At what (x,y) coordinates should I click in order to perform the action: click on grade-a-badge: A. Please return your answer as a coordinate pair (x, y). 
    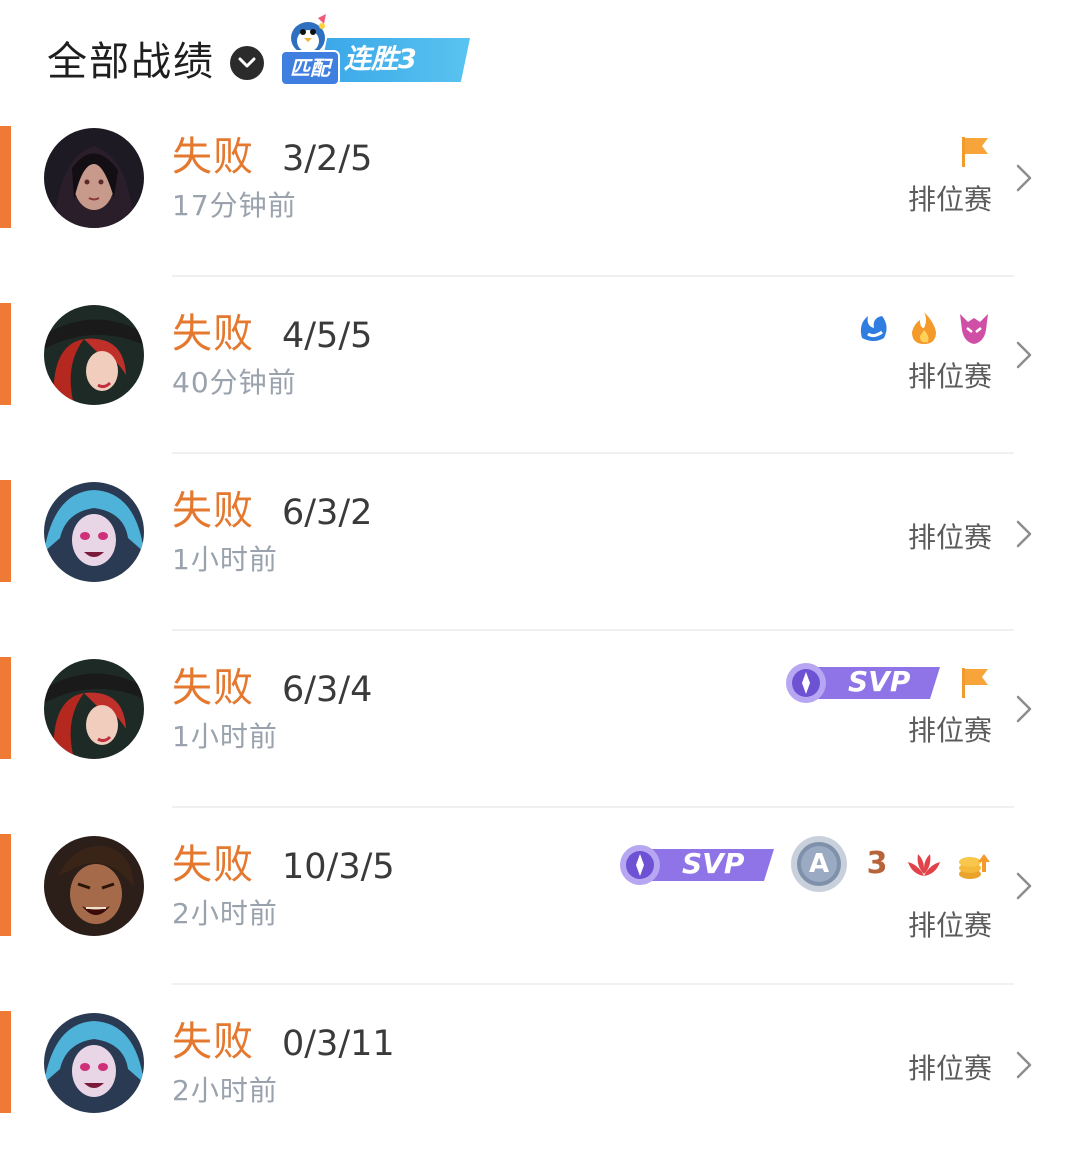
    Looking at the image, I should click on (819, 864).